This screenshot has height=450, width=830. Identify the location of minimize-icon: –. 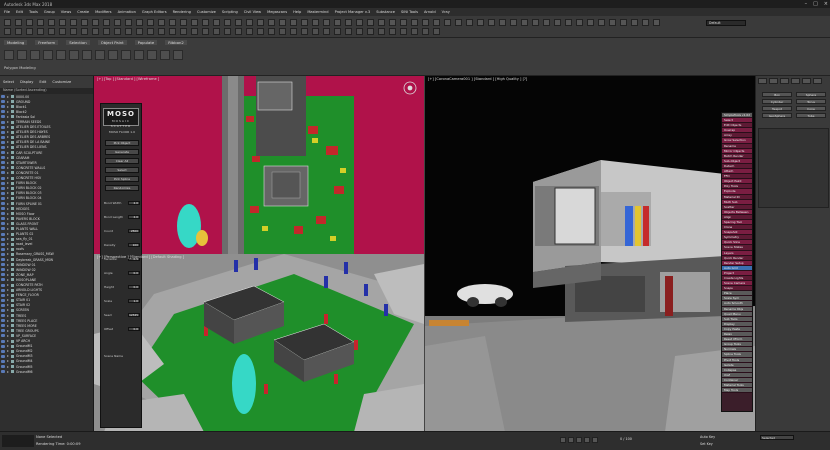
(806, 4).